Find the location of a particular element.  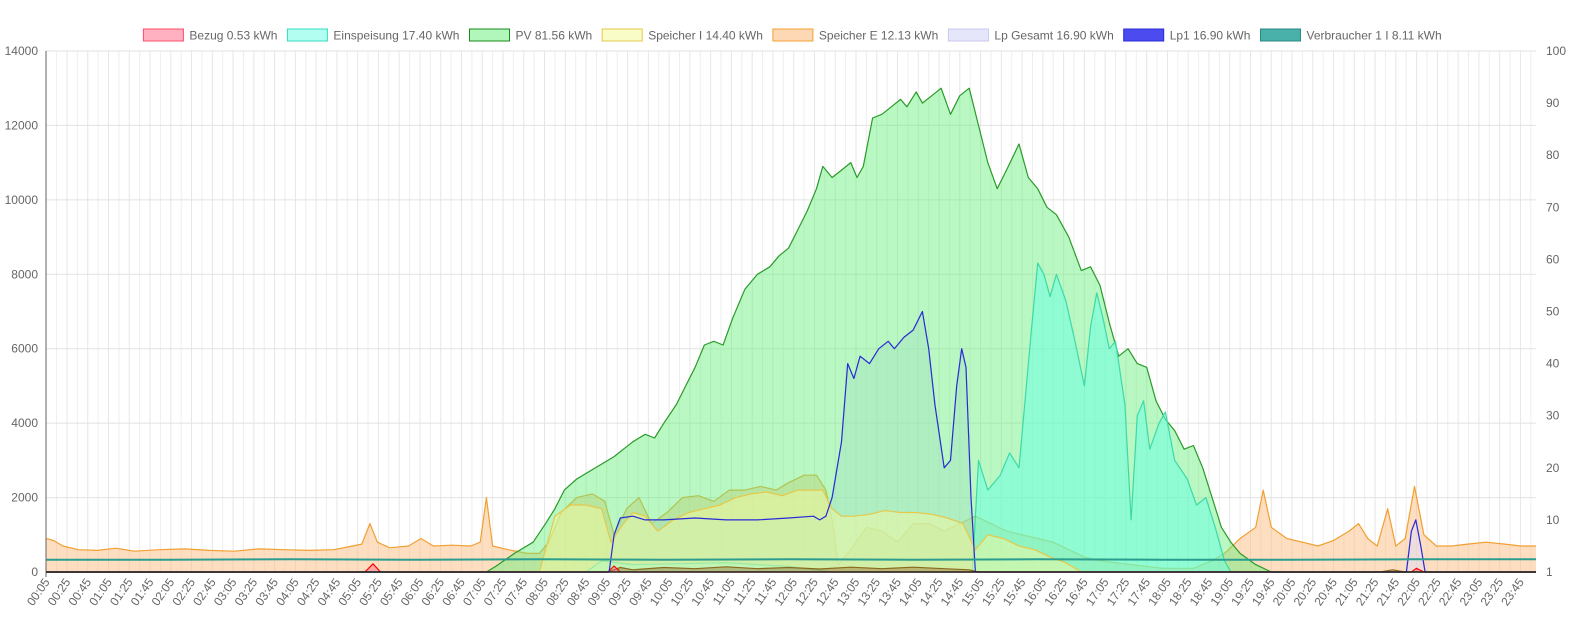

legend-item: Speicher I 14.40 kWh is located at coordinates (682, 35).